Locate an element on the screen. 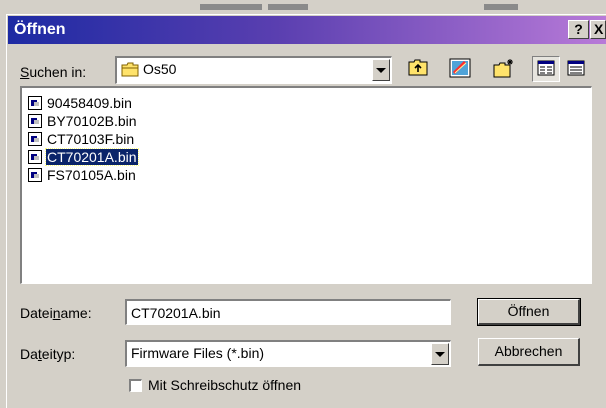 The width and height of the screenshot is (606, 408). look-in-label-text: uchen in: is located at coordinates (58, 72).